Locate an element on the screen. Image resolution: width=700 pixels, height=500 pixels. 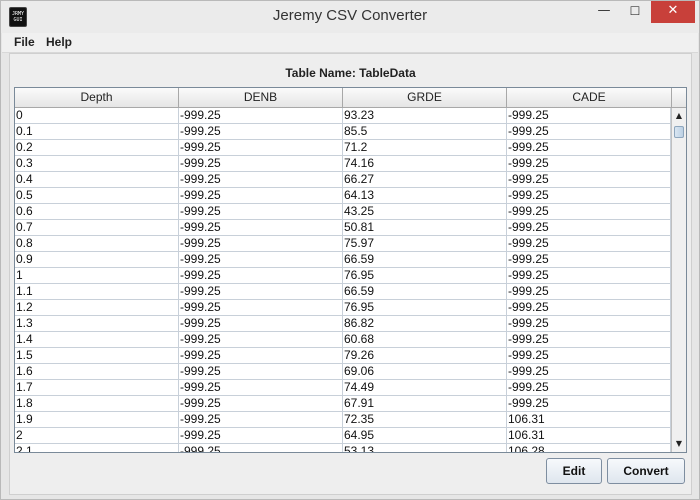
column-header-depth: Depth is located at coordinates (97, 98).